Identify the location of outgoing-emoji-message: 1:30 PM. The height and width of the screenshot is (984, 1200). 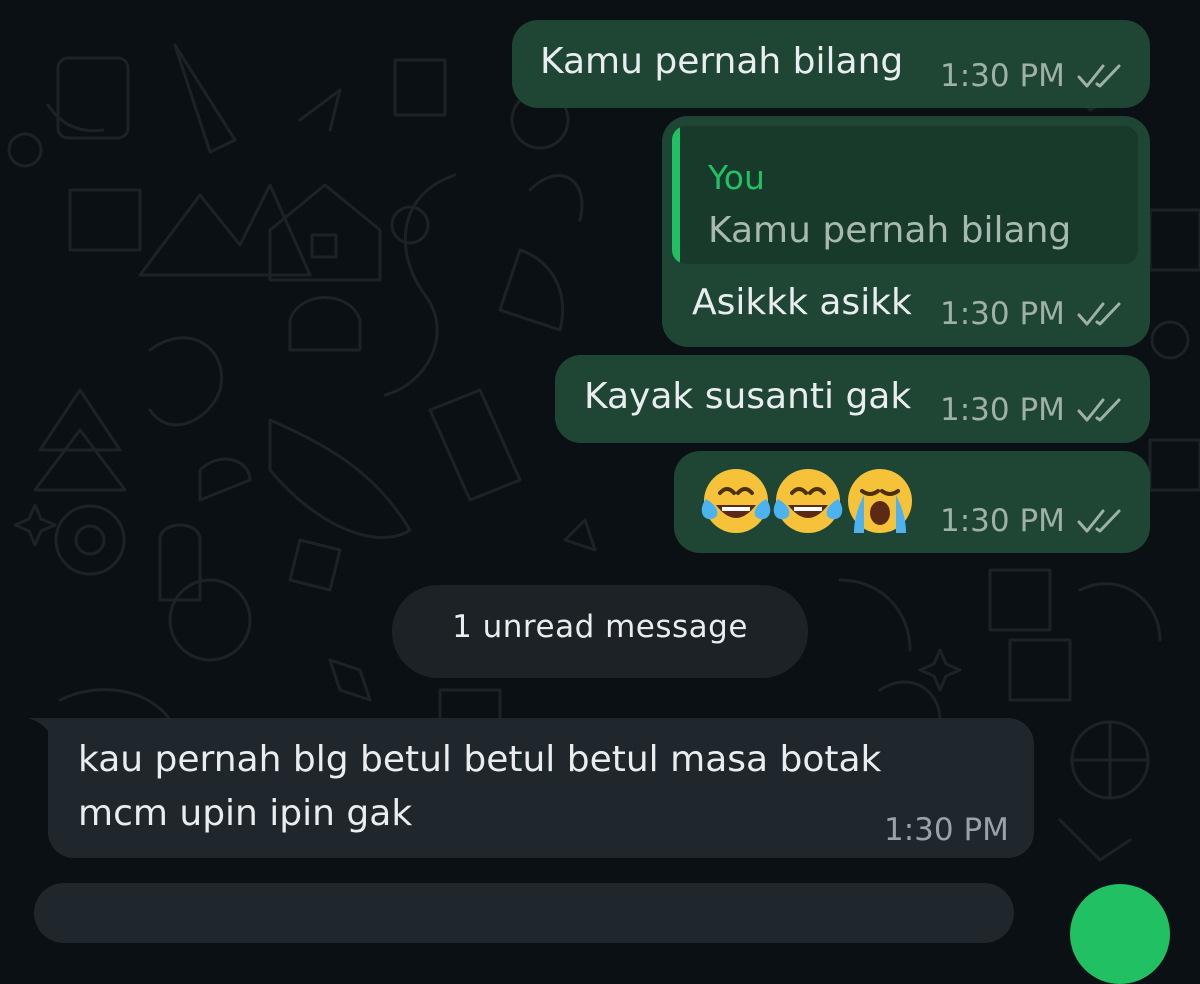
(912, 502).